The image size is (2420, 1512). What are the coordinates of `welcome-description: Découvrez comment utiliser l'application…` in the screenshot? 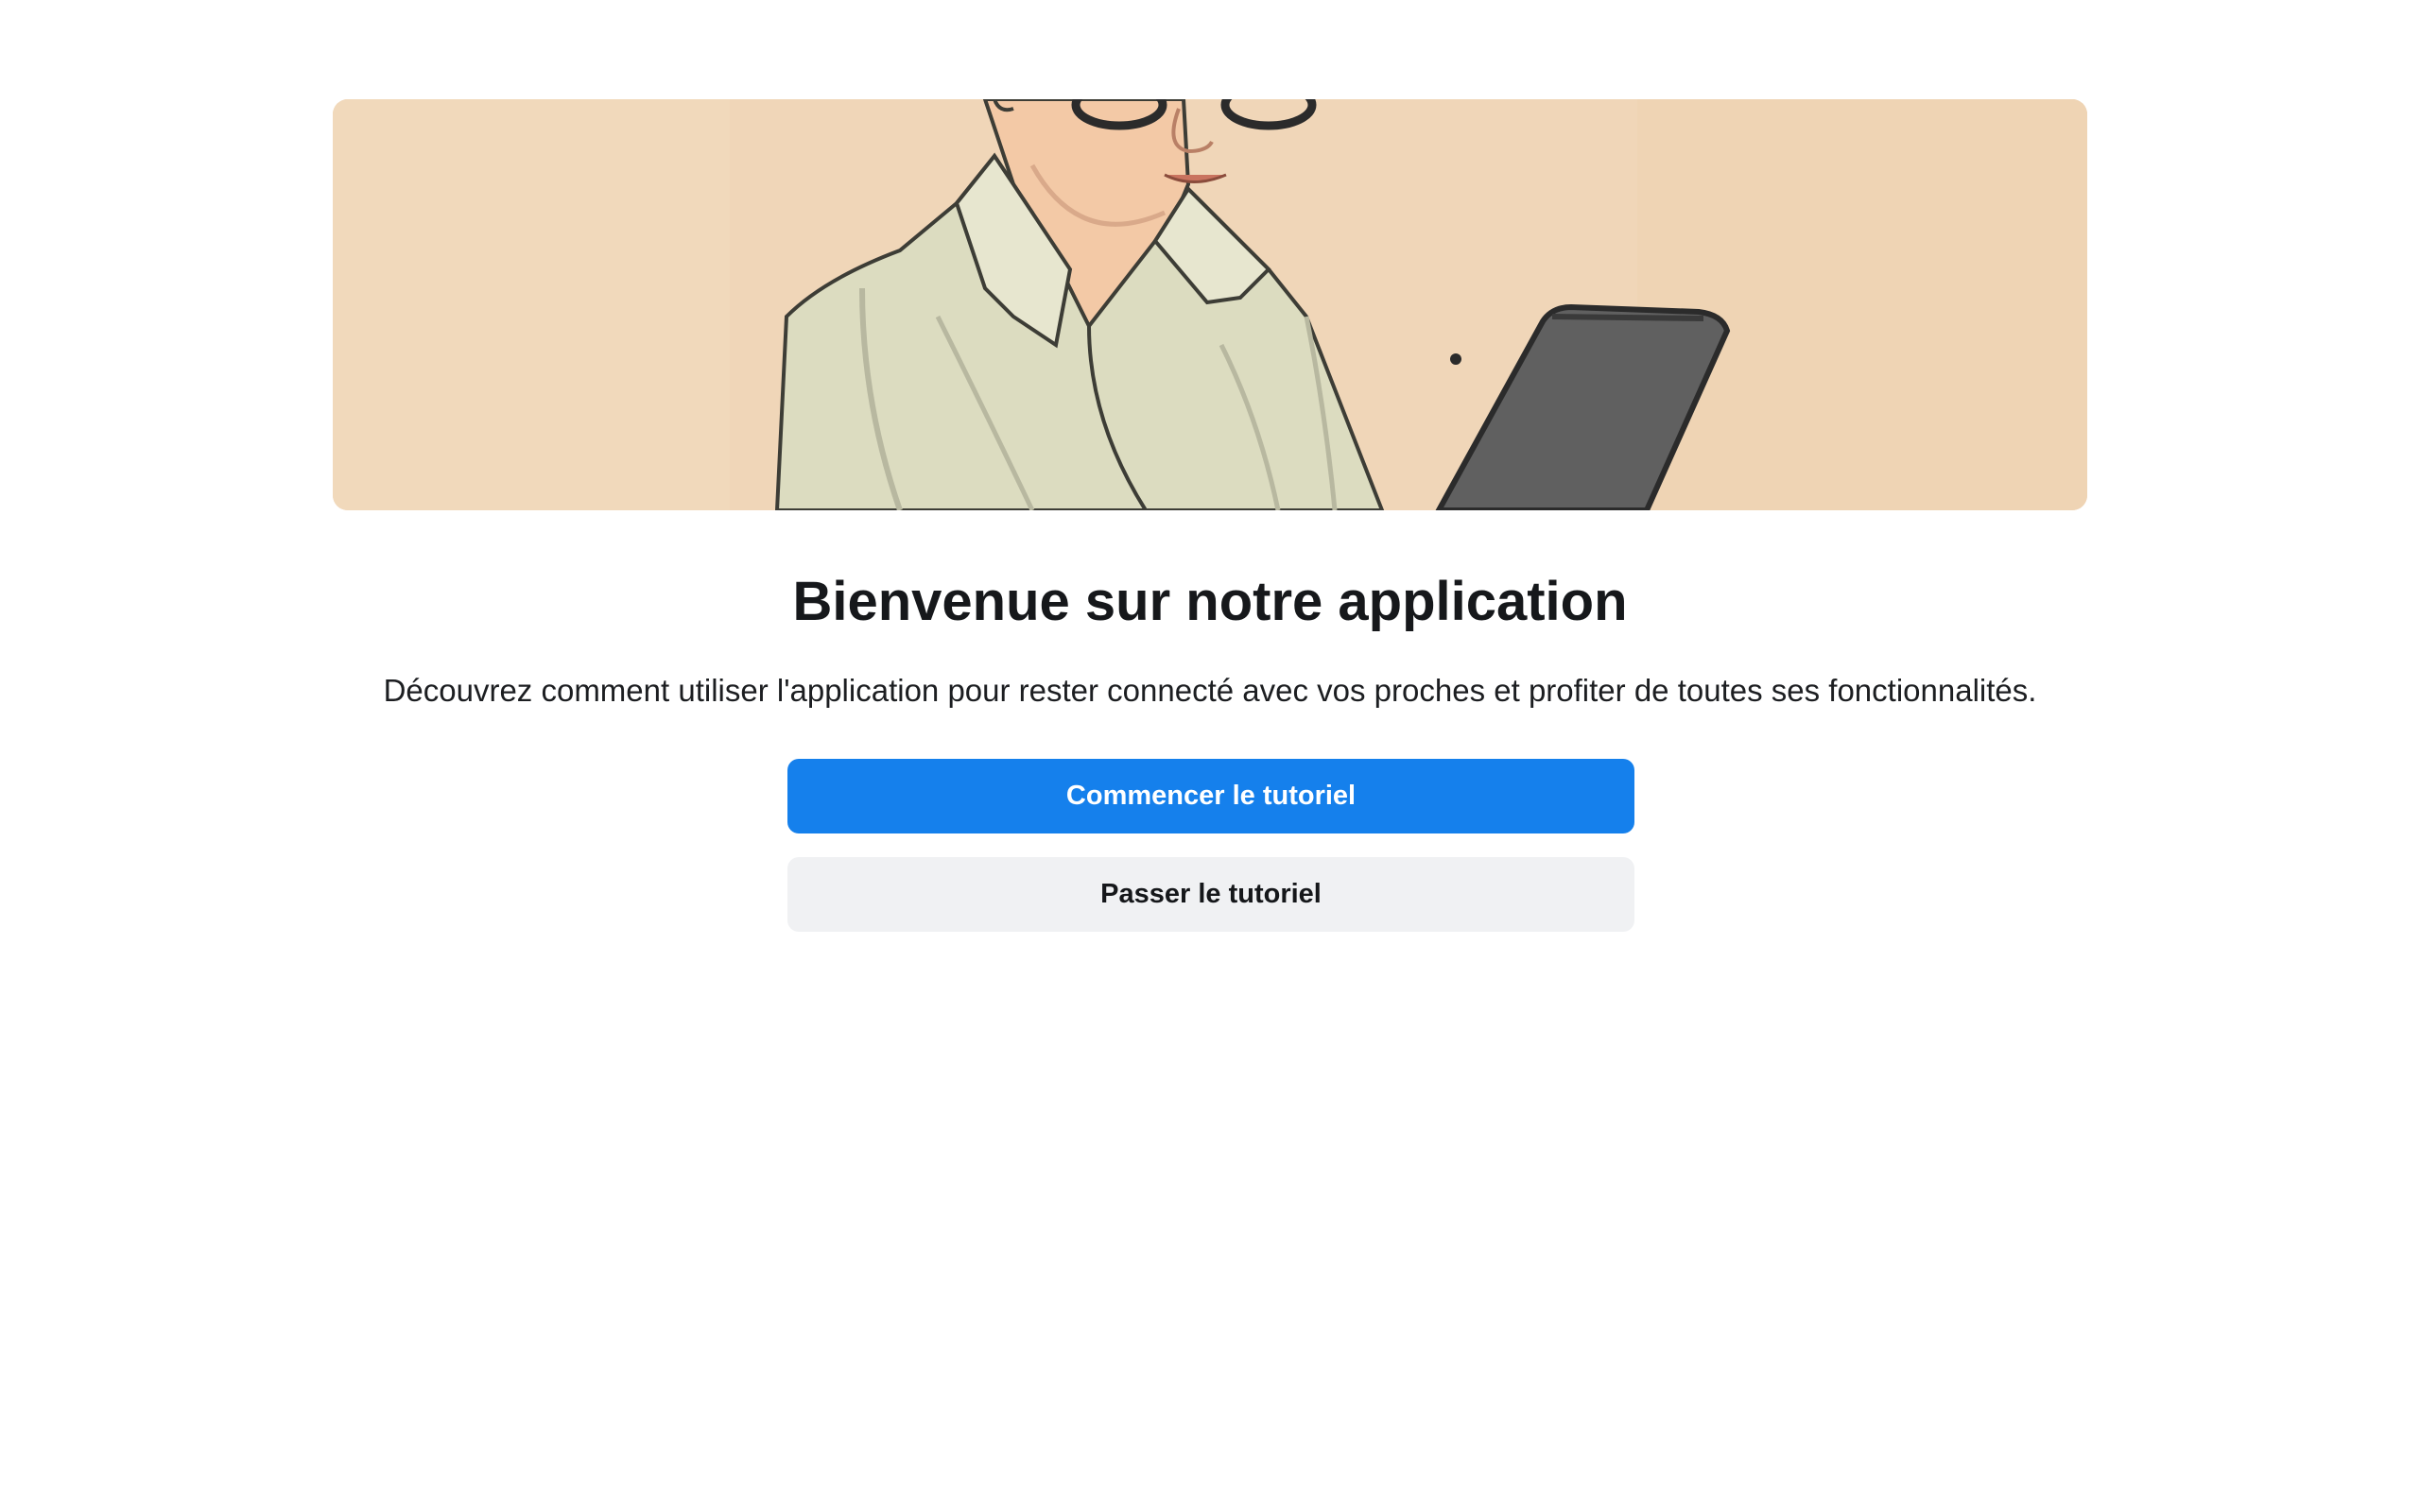 It's located at (1210, 690).